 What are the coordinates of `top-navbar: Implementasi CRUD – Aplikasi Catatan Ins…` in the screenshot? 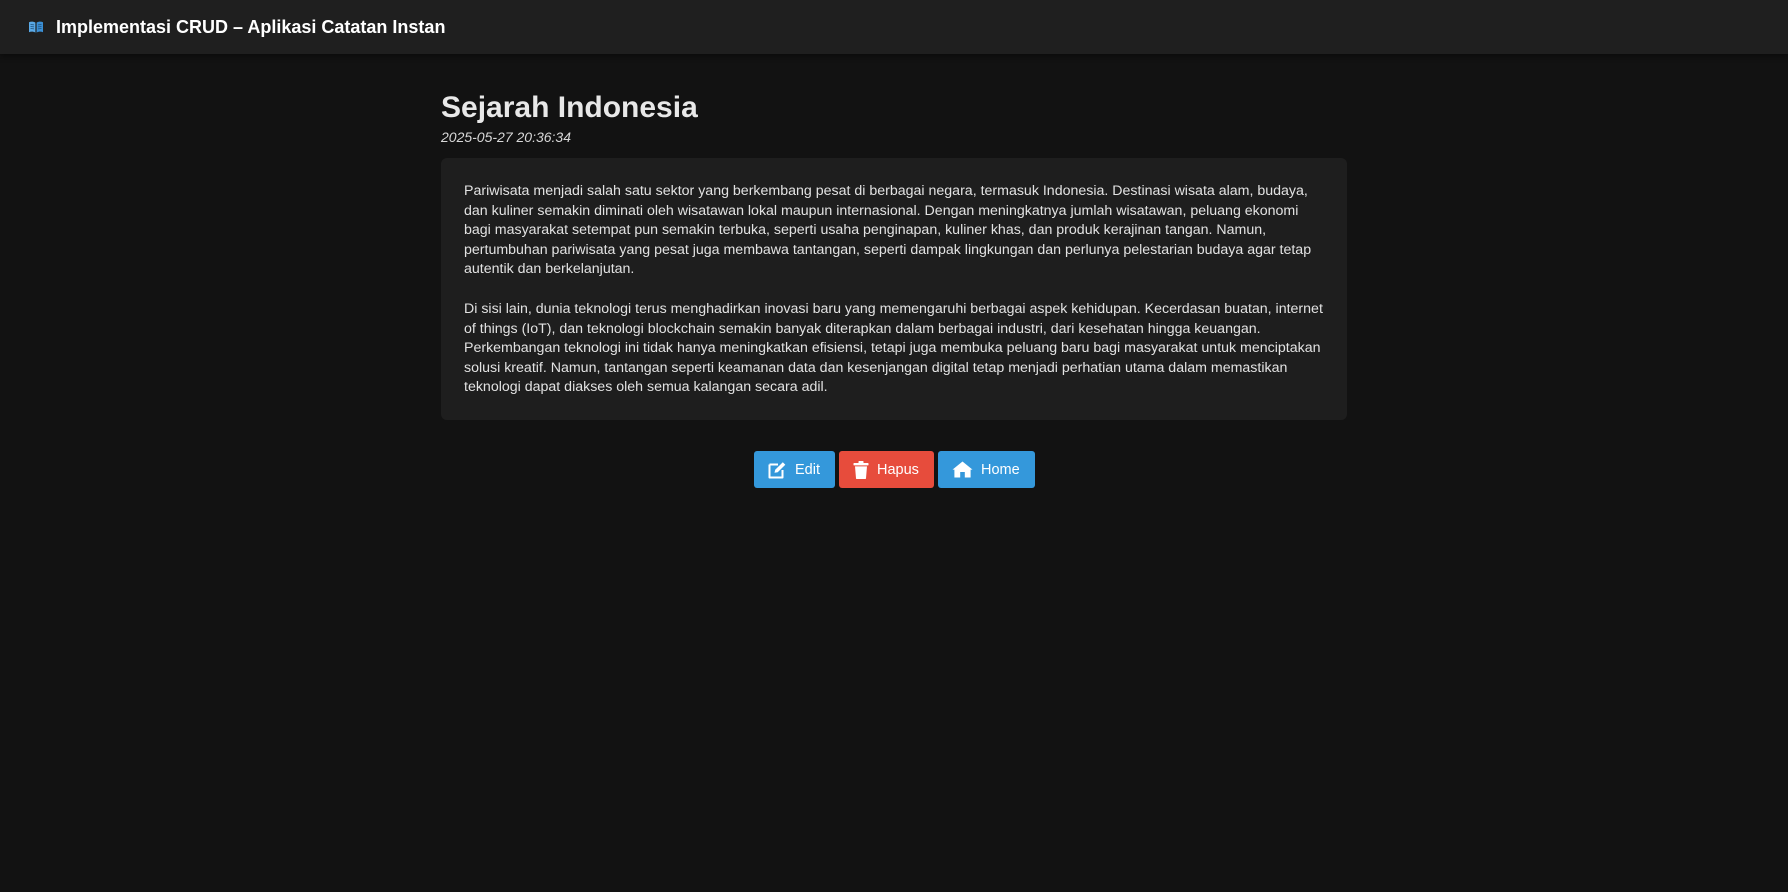 It's located at (894, 27).